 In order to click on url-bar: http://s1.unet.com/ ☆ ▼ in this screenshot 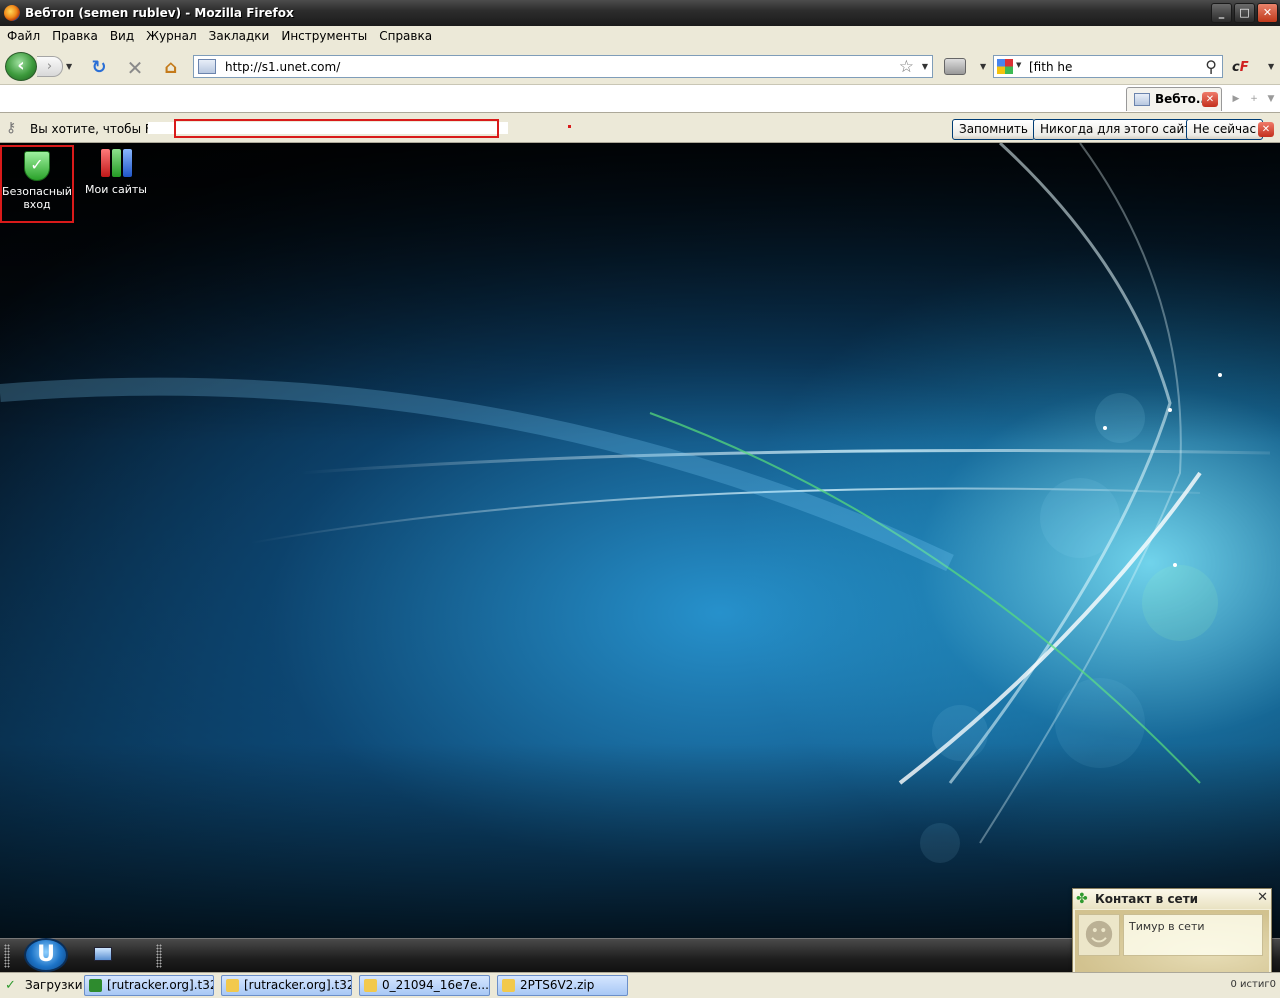, I will do `click(563, 66)`.